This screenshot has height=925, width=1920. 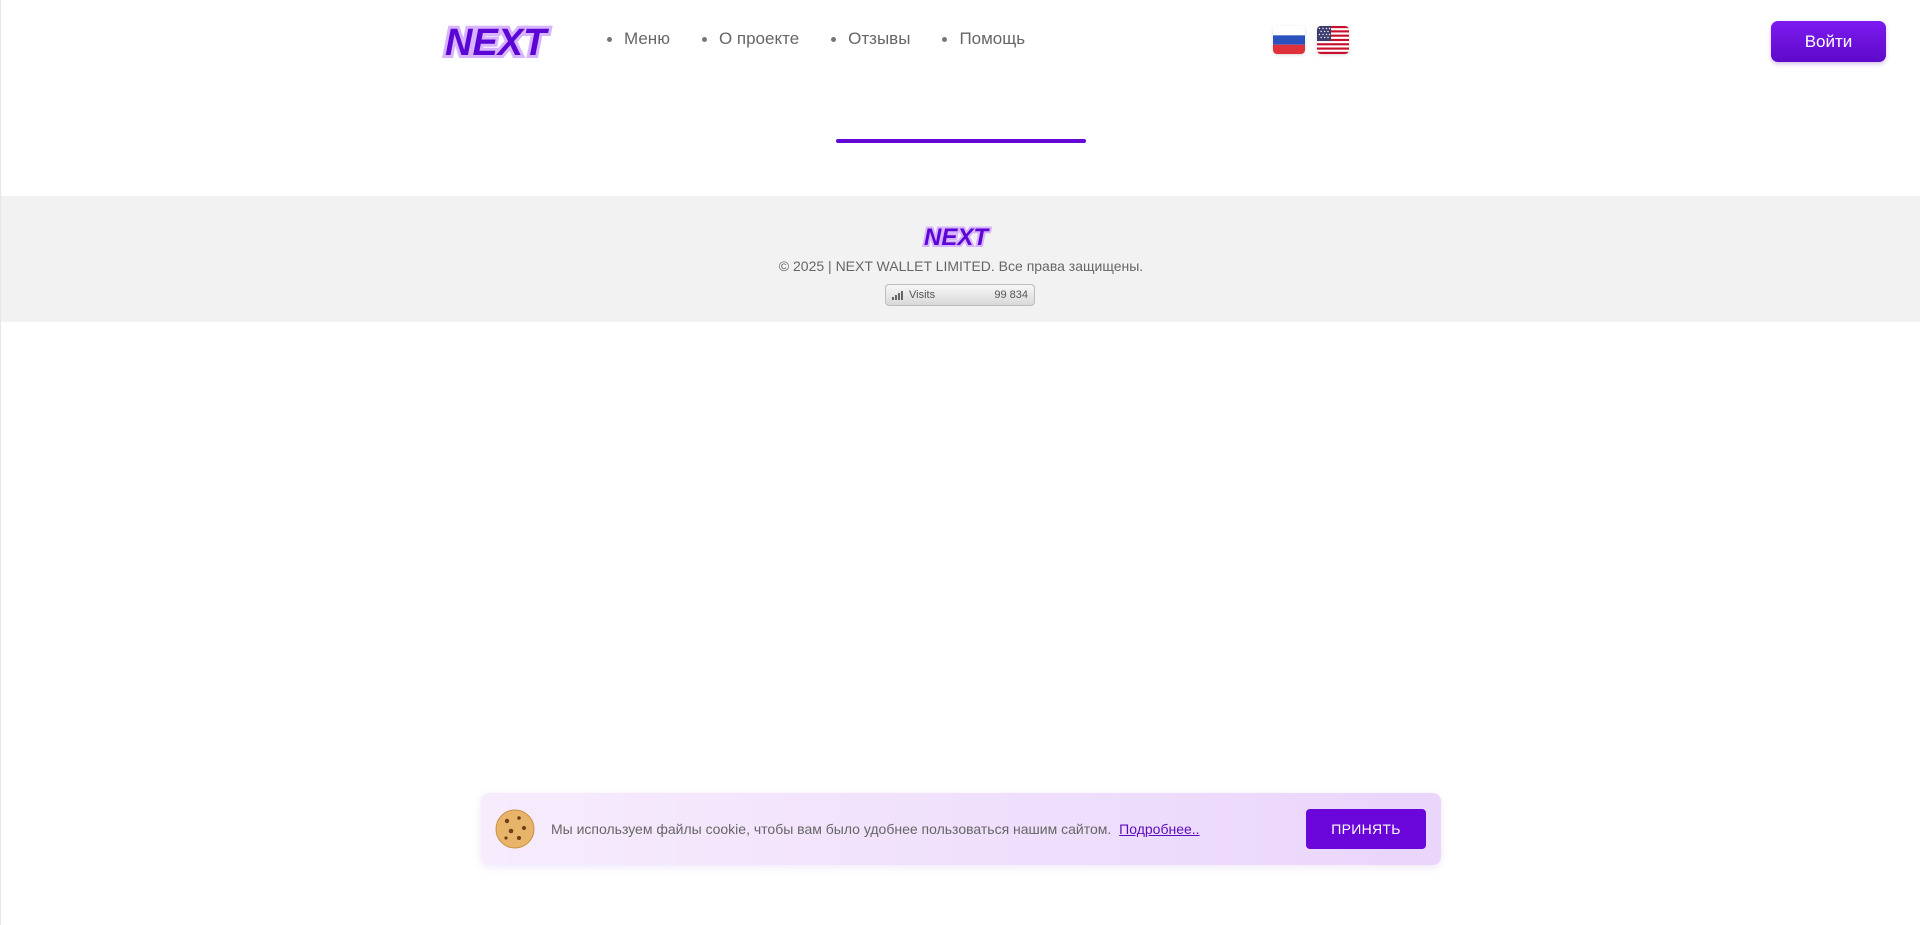 I want to click on footer-logo-text: NEXT, so click(x=957, y=236).